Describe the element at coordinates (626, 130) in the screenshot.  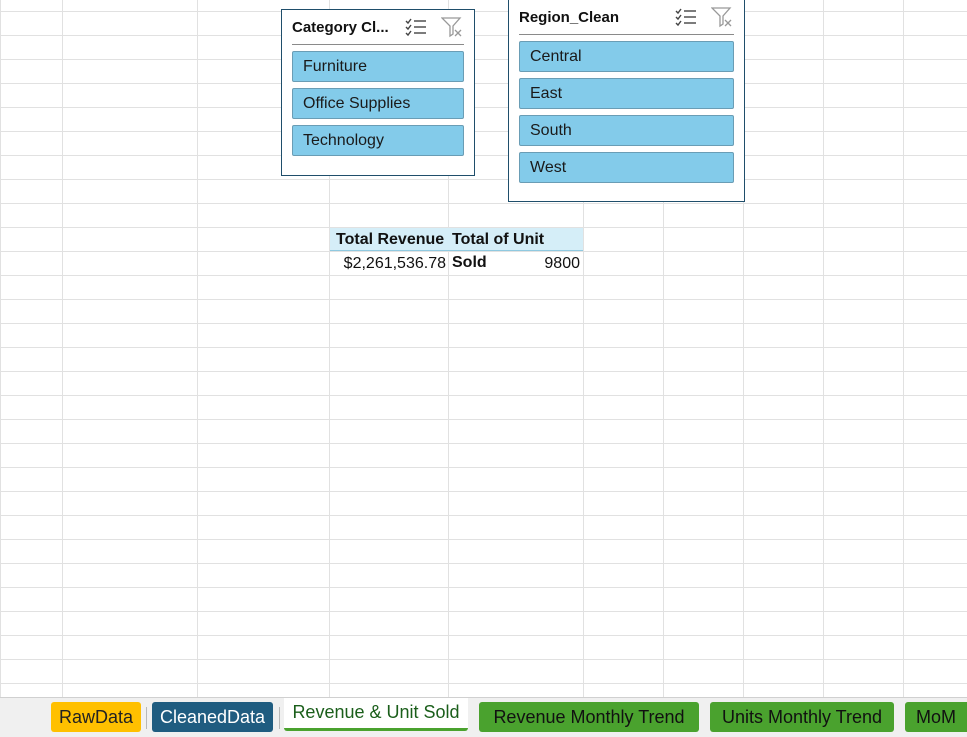
I see `slicer-item-south: South` at that location.